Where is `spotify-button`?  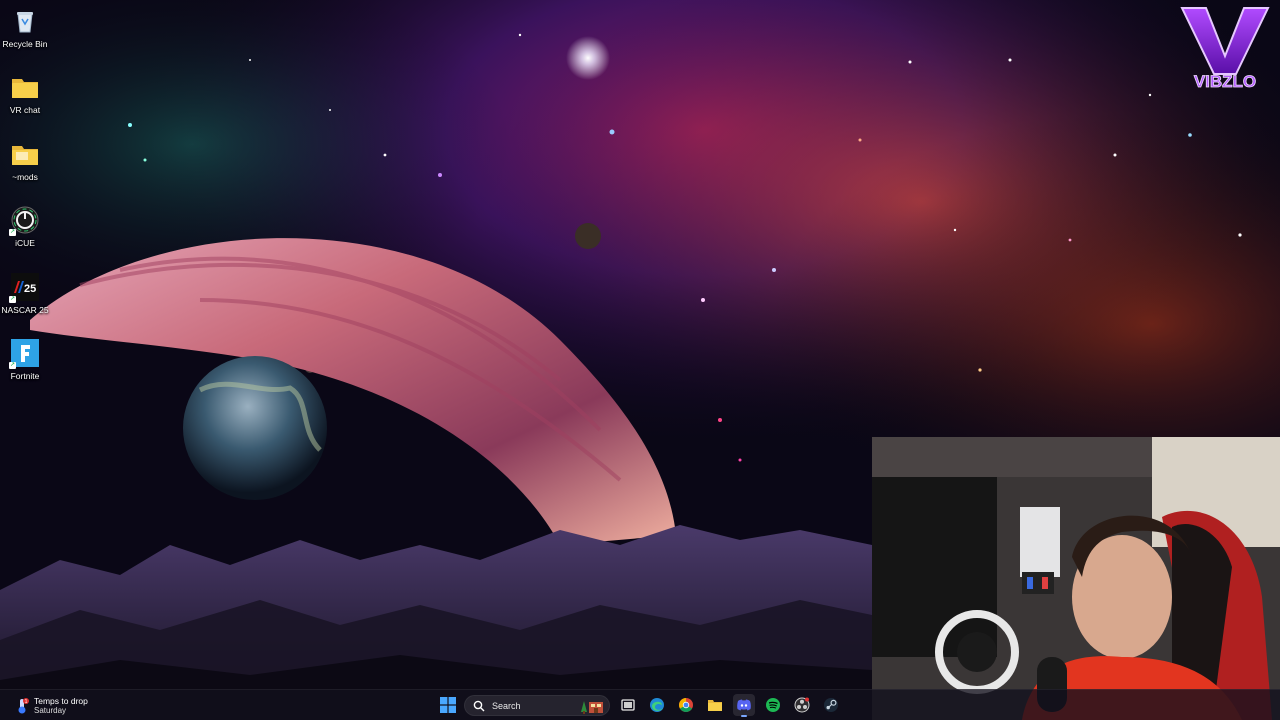 spotify-button is located at coordinates (773, 705).